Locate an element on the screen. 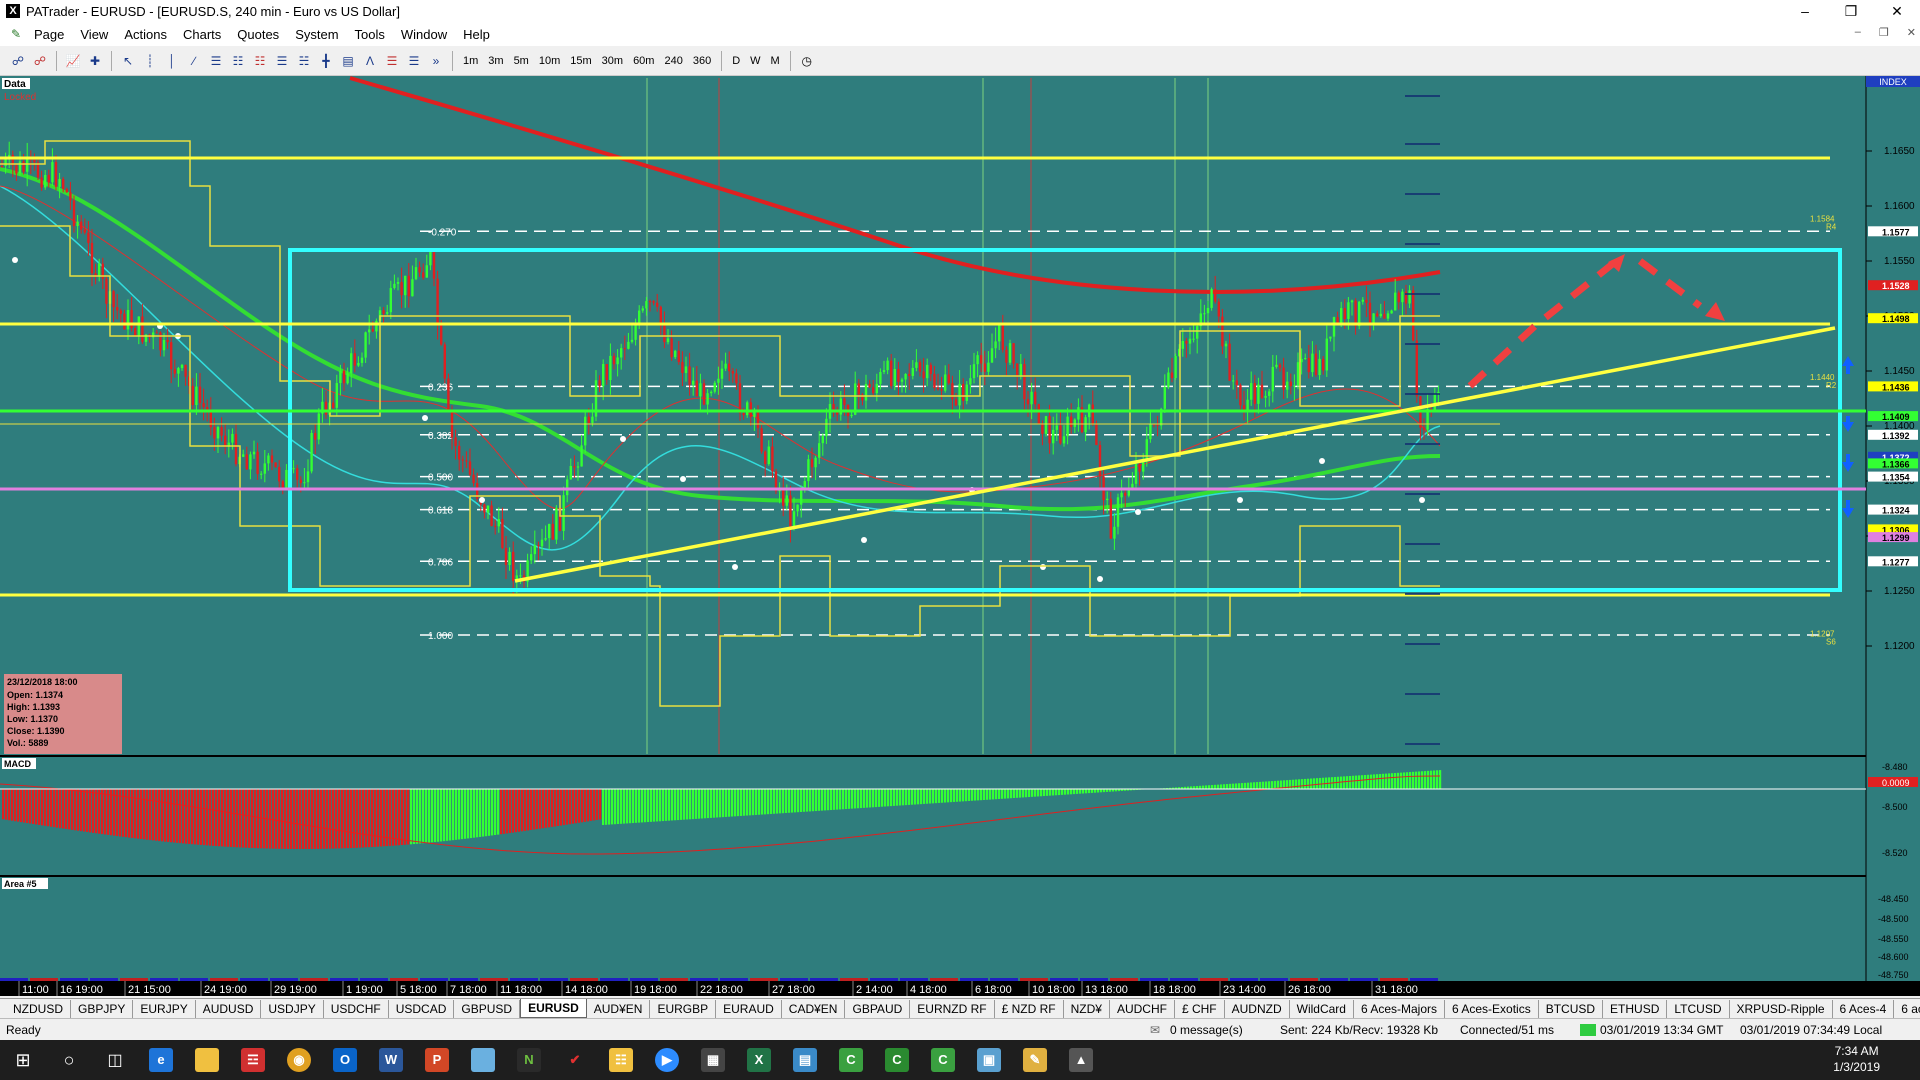 The width and height of the screenshot is (1920, 1080). charts-folder-icon: ☷ is located at coordinates (621, 1060).